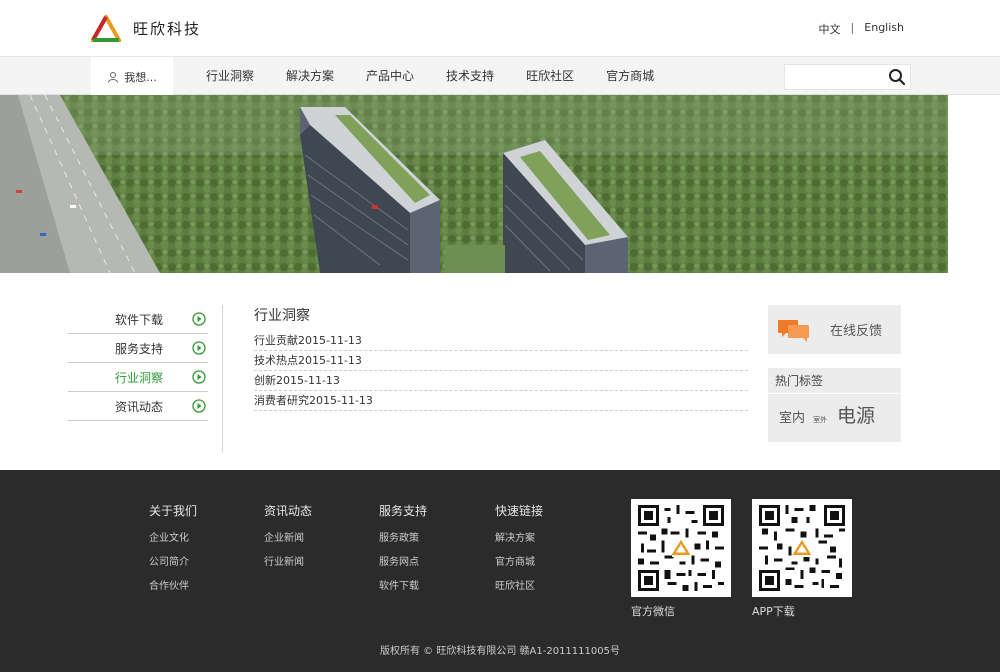 Image resolution: width=1000 pixels, height=672 pixels. Describe the element at coordinates (500, 651) in the screenshot. I see `copyright-text: 版权所有 © 旺欣科技有限公司 赣A1-2011111005号` at that location.